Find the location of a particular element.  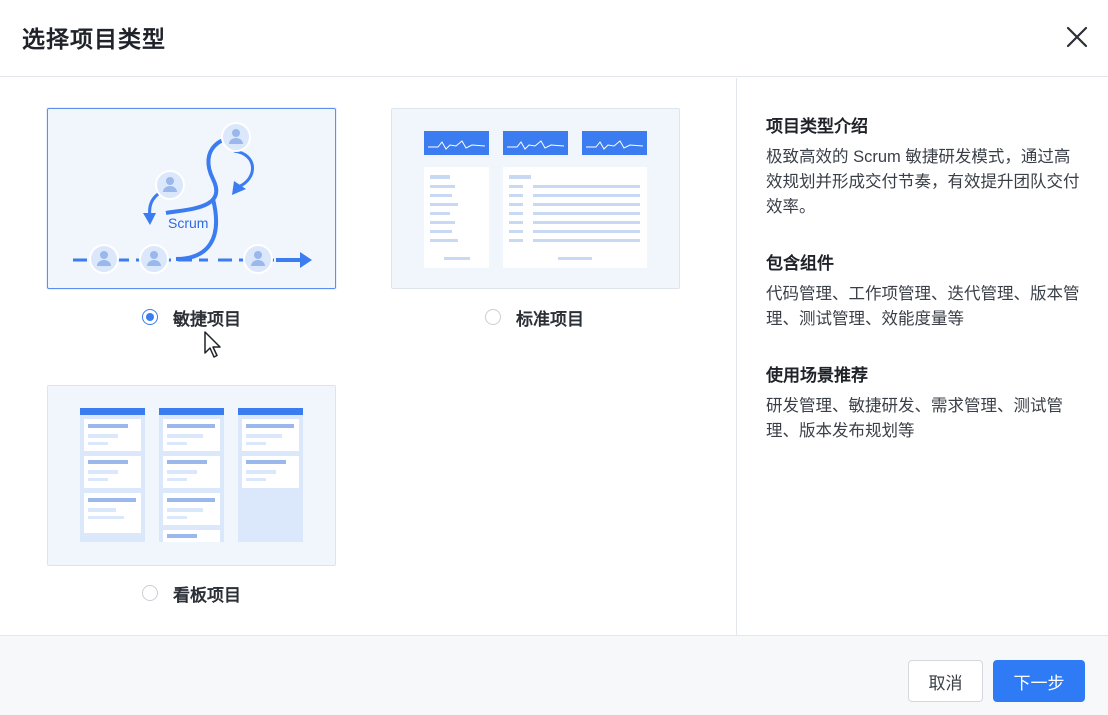

standard-dashboard-illustration is located at coordinates (535, 199).